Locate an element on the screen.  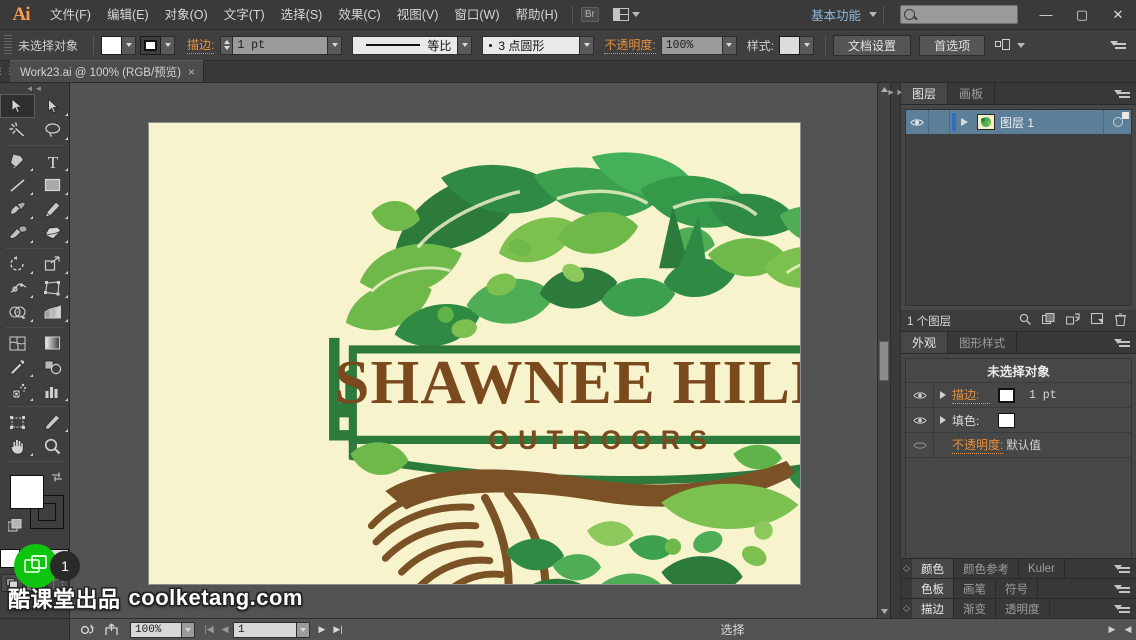
artboard-input: 1 is located at coordinates (265, 629).